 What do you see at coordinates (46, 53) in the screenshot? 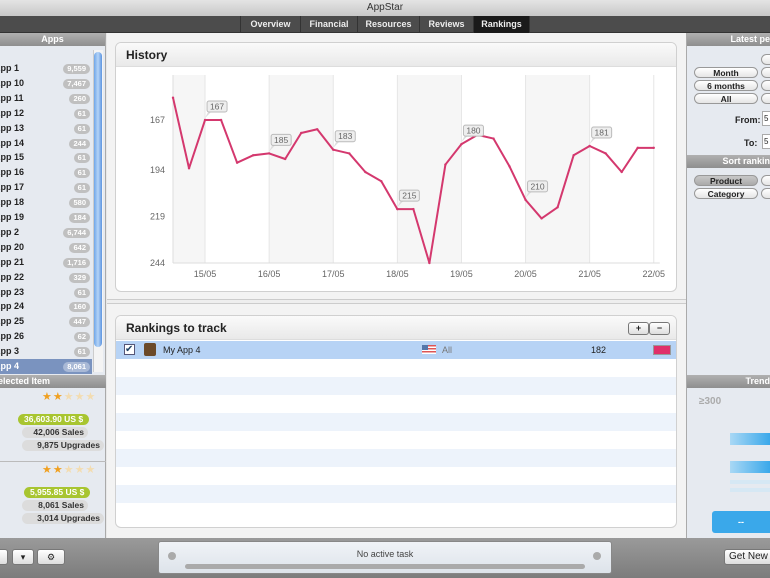
I see `app-list-item` at bounding box center [46, 53].